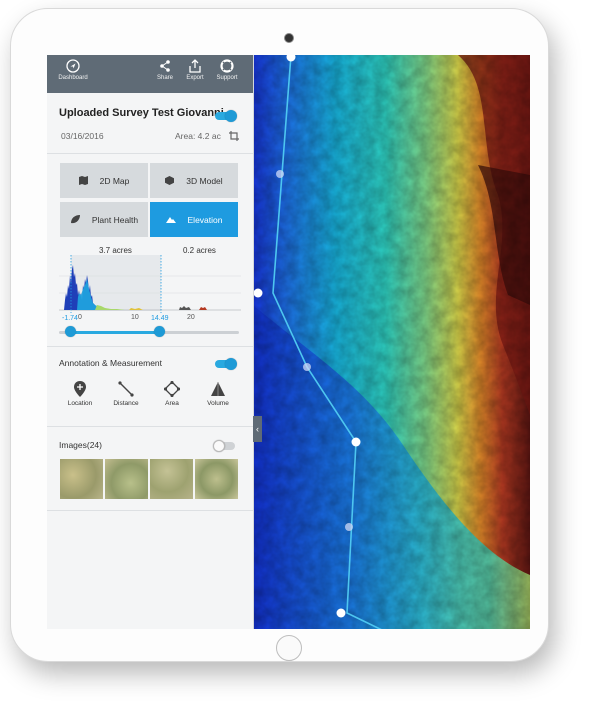 The width and height of the screenshot is (595, 708). What do you see at coordinates (160, 318) in the screenshot?
I see `range-max-value: 14.49` at bounding box center [160, 318].